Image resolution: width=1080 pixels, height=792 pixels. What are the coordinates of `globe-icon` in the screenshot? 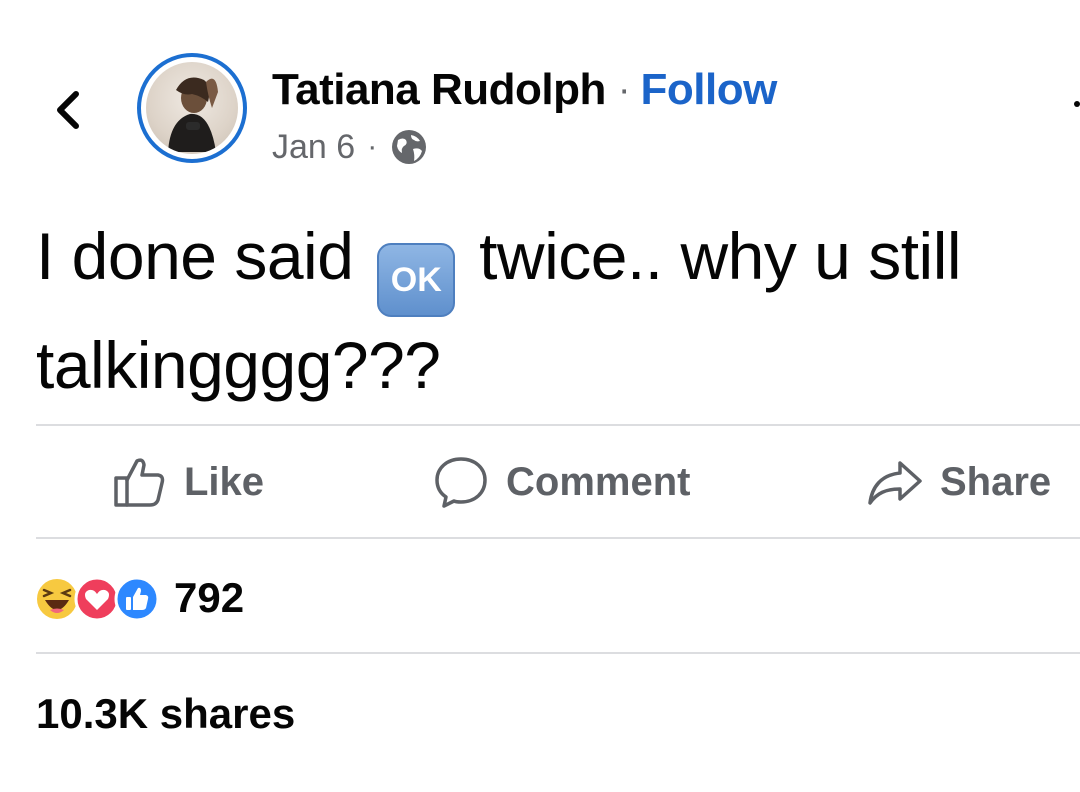 It's located at (409, 147).